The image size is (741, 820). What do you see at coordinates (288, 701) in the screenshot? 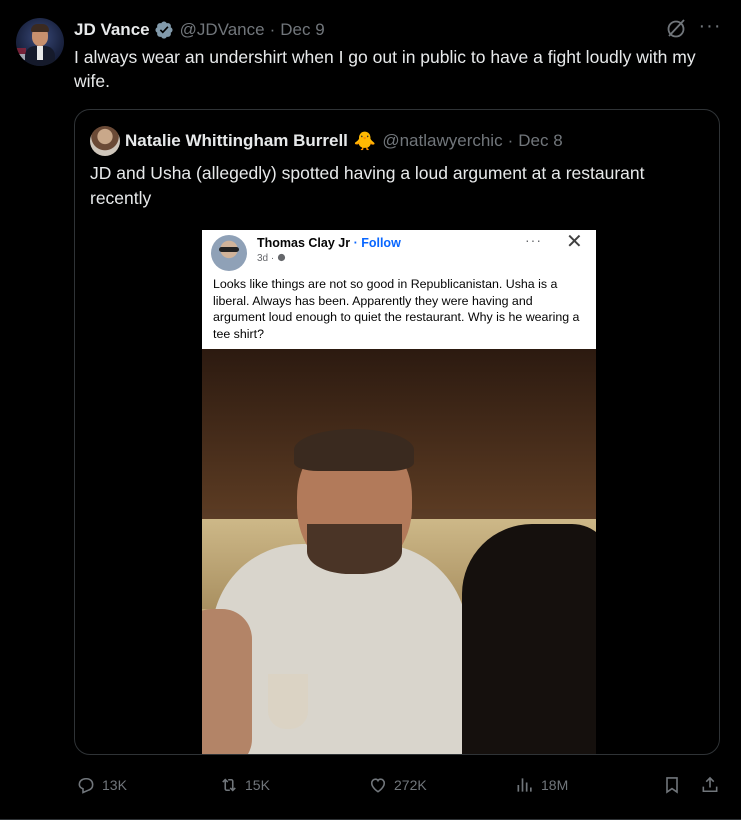
I see `photo-wine-glass` at bounding box center [288, 701].